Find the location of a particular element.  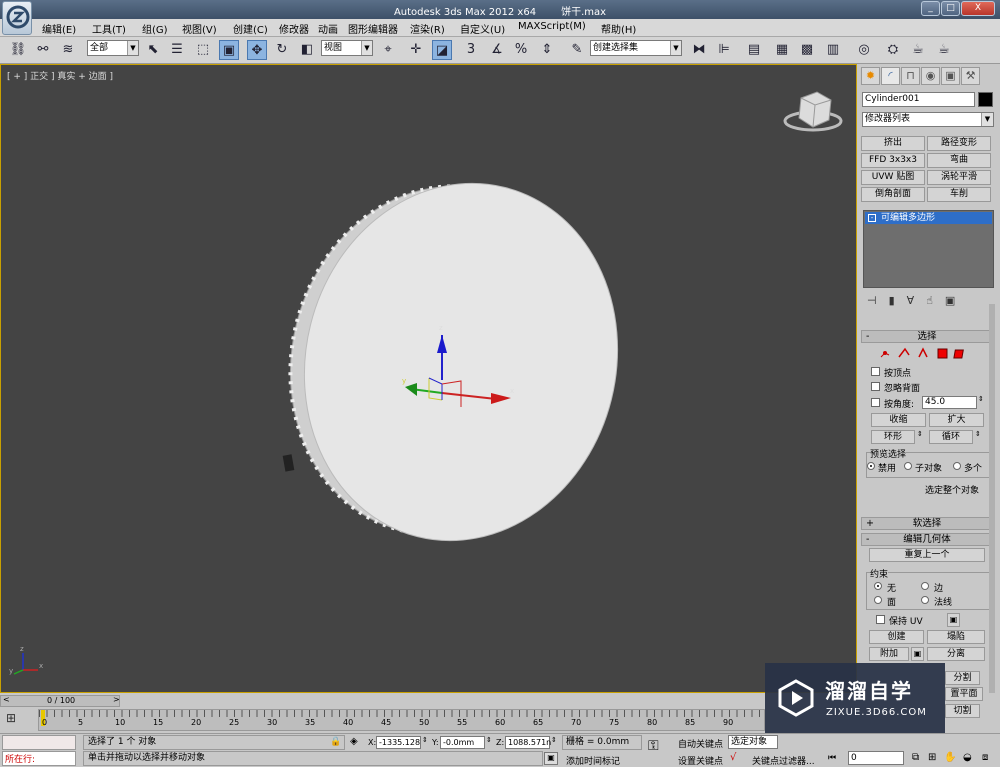

select-object-icon: ⬉ is located at coordinates (153, 50).